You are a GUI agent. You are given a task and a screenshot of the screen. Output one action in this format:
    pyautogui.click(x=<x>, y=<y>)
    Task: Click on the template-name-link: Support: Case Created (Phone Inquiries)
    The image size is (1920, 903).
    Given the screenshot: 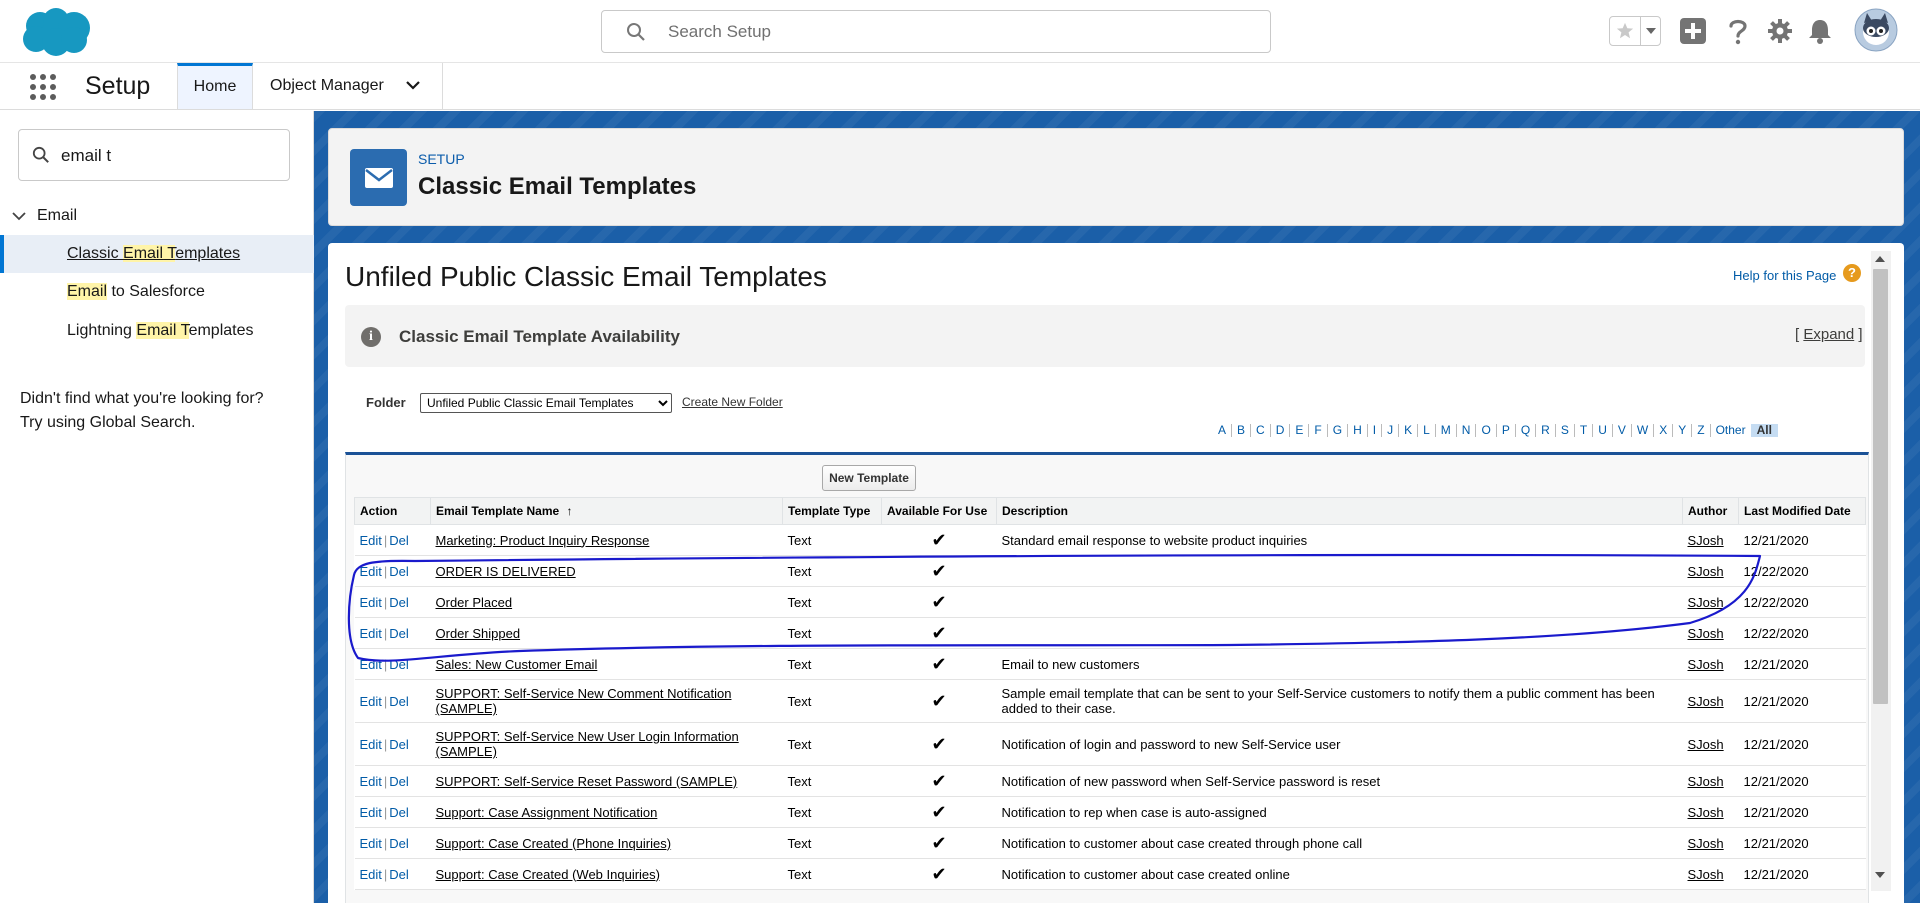 What is the action you would take?
    pyautogui.click(x=554, y=843)
    